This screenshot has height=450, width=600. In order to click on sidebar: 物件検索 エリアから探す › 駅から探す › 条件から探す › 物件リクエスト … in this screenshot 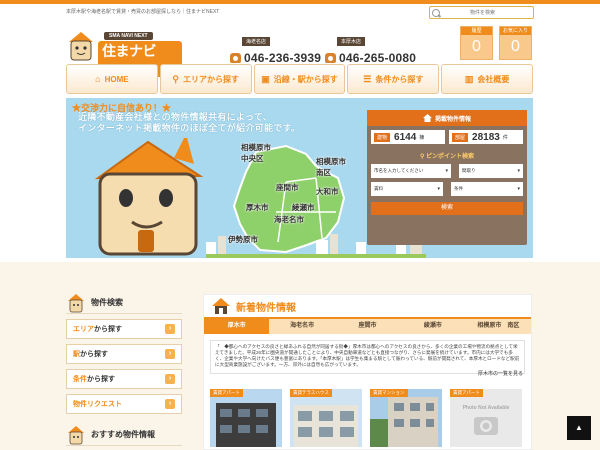, I will do `click(124, 369)`.